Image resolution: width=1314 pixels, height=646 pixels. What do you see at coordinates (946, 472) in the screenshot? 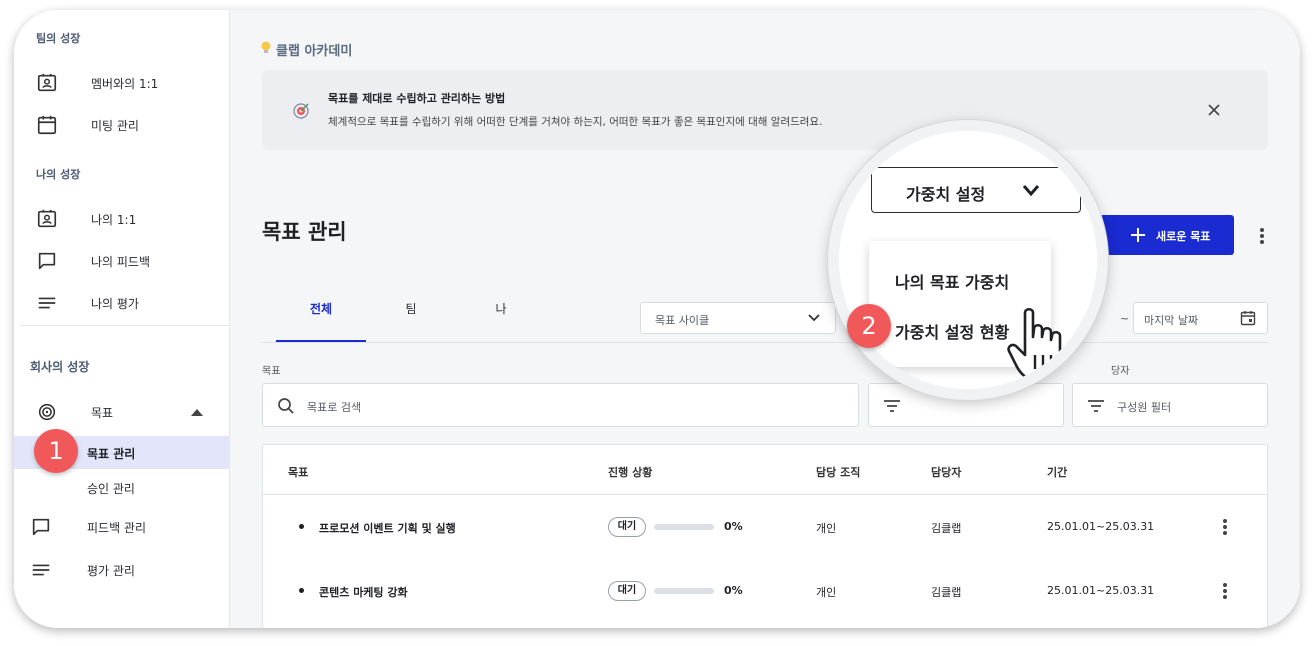
I see `column-header-owner: 담당자` at bounding box center [946, 472].